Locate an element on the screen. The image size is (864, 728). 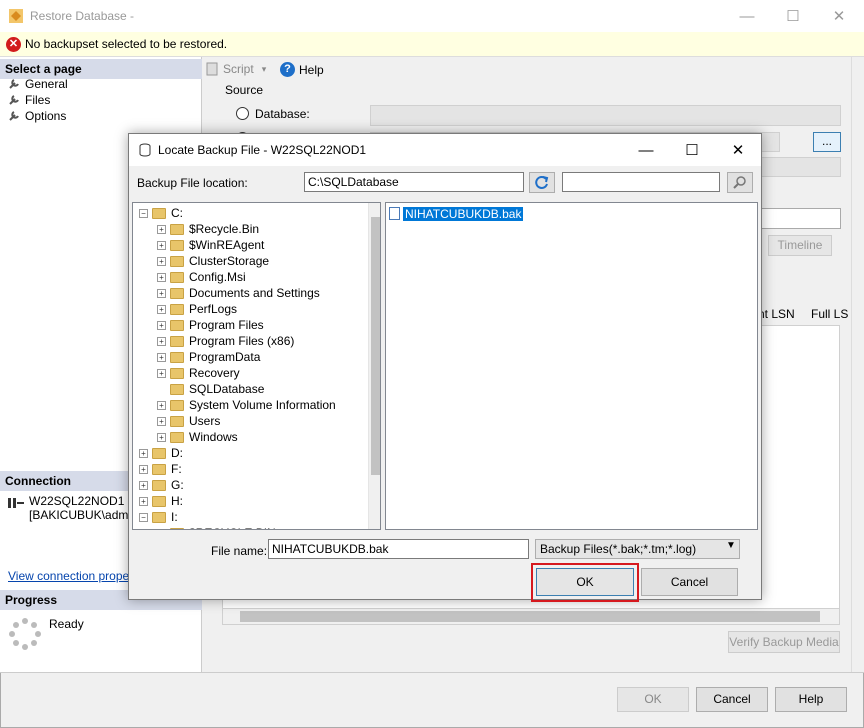
database-icon is located at coordinates (145, 150).